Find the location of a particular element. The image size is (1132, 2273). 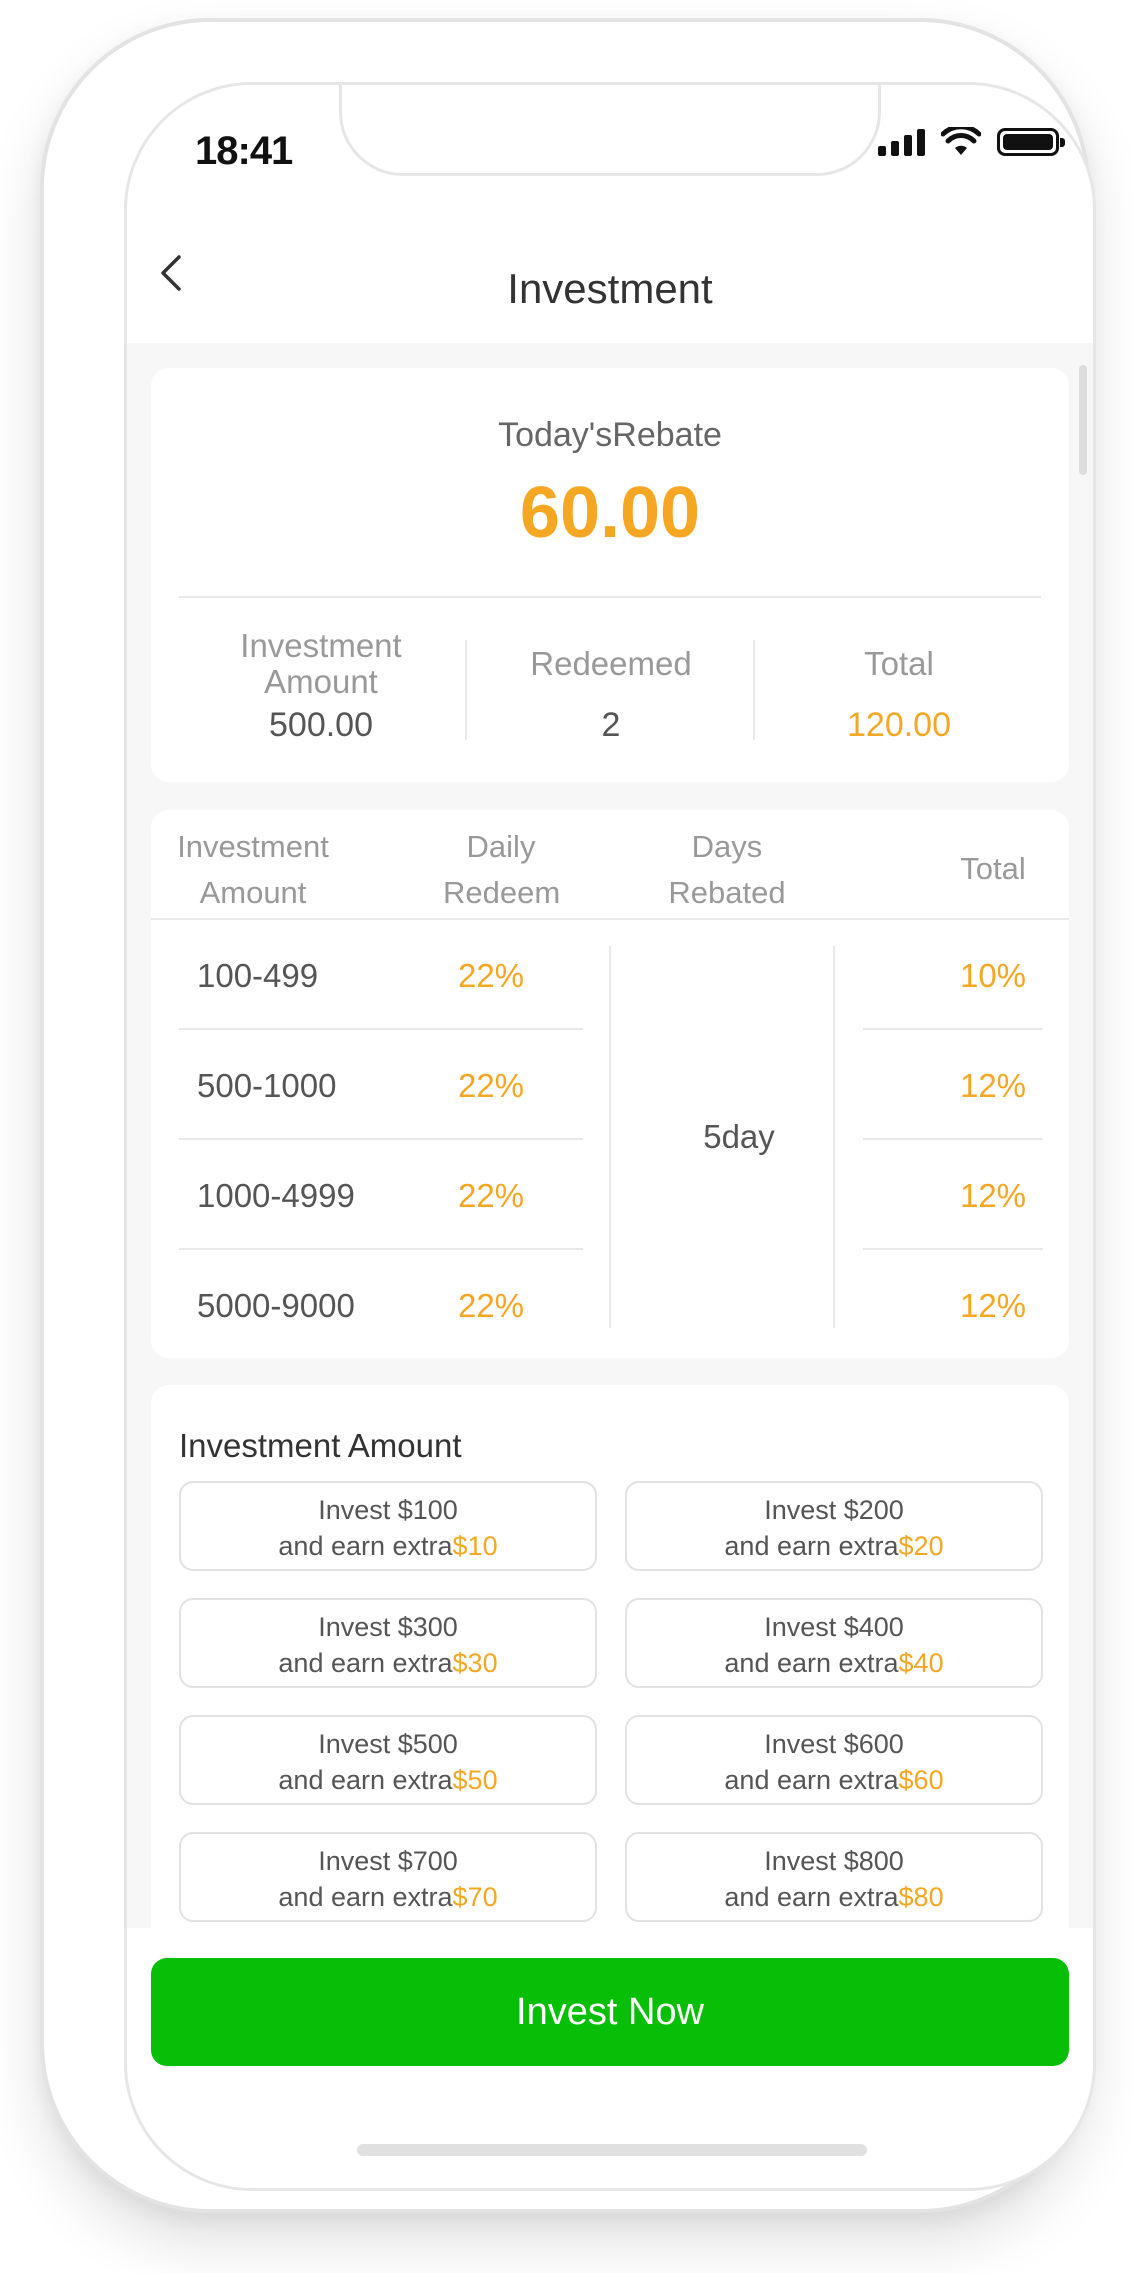

battery-icon is located at coordinates (1031, 142).